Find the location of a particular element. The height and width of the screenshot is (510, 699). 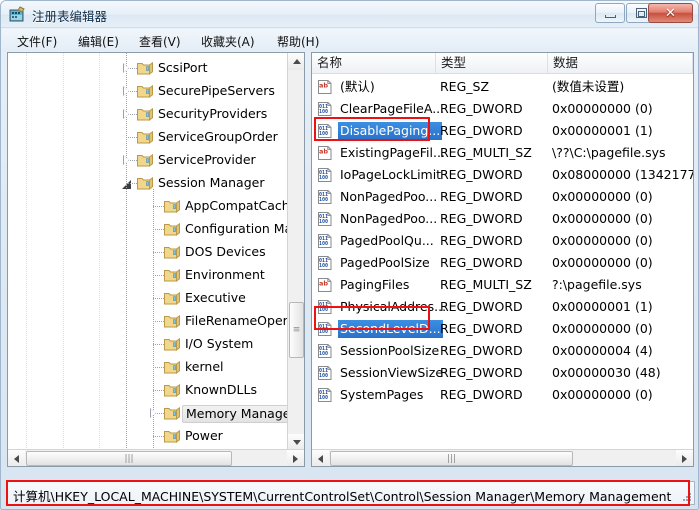

tree-node-3: ServiceGroupOrder is located at coordinates (148, 137).